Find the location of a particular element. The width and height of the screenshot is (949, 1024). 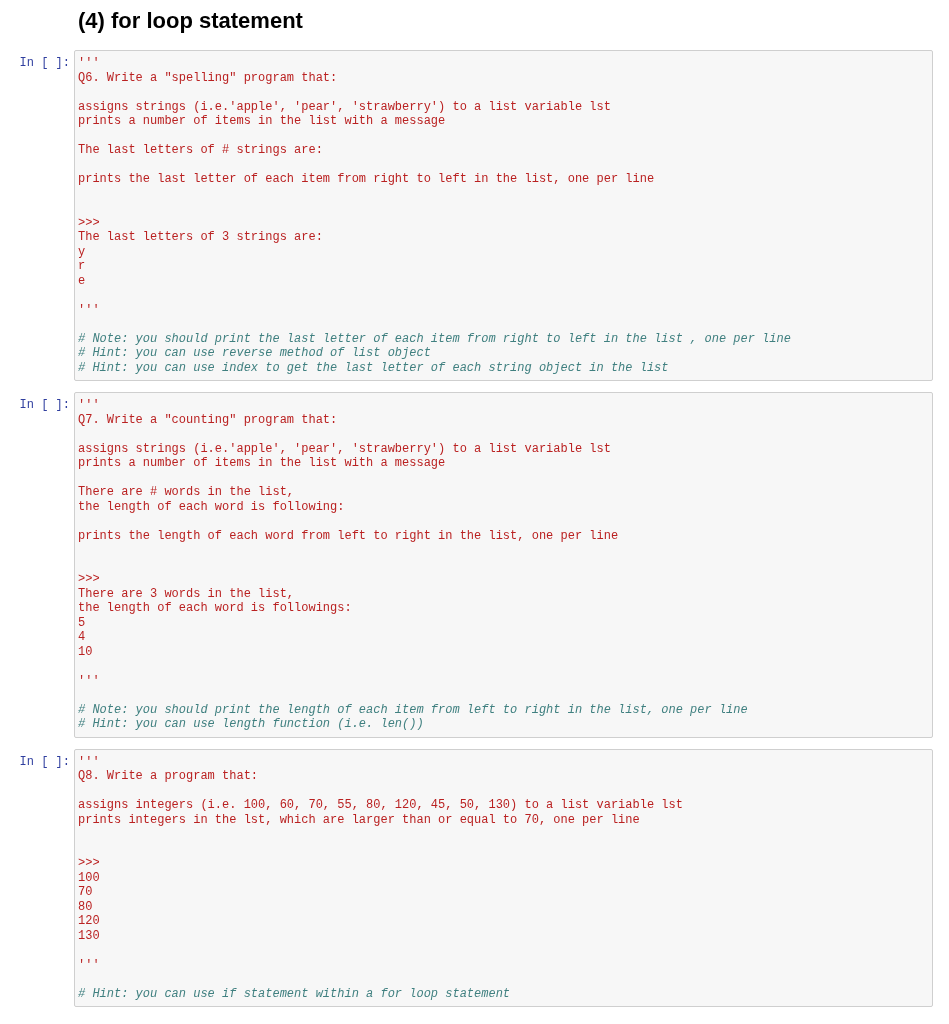

docstring-line: y is located at coordinates (82, 251).